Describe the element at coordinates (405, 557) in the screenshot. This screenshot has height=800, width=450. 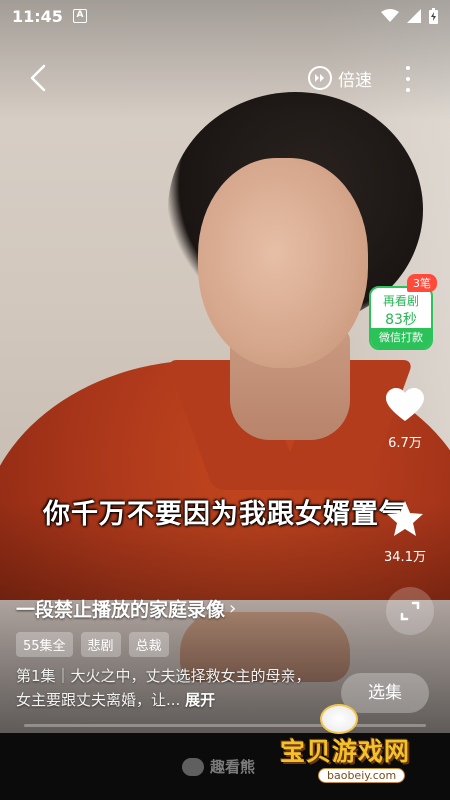
I see `favorite-count: 34.1万` at that location.